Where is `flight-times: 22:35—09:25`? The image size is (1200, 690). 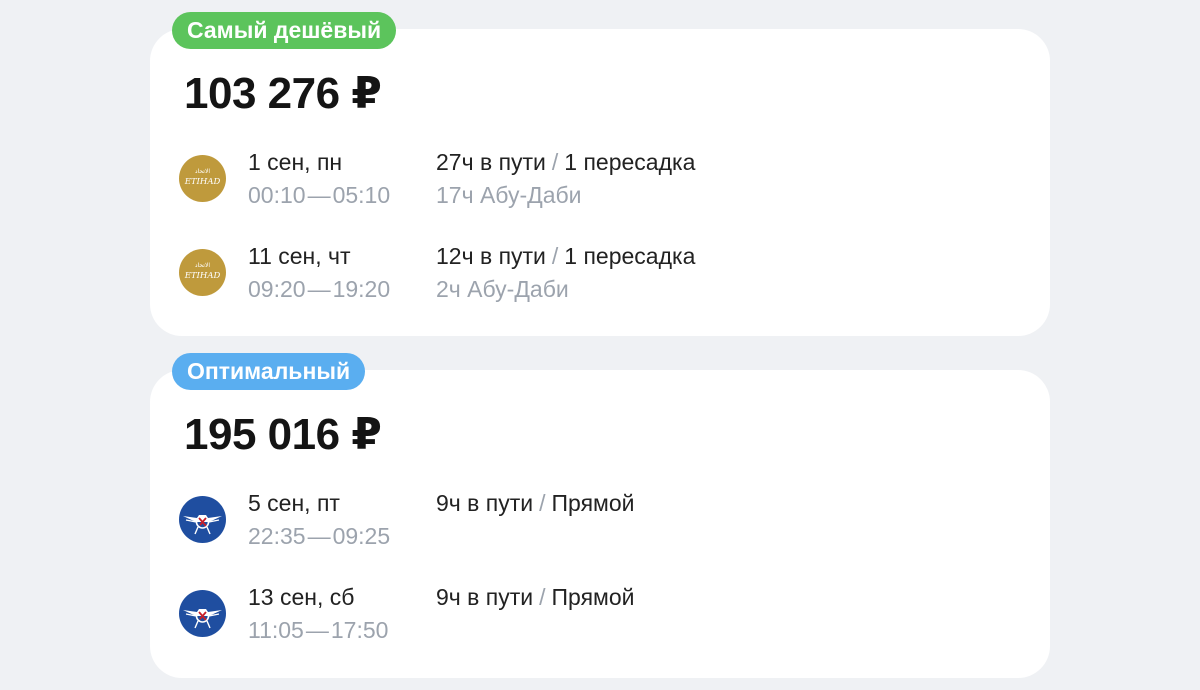
flight-times: 22:35—09:25 is located at coordinates (319, 536).